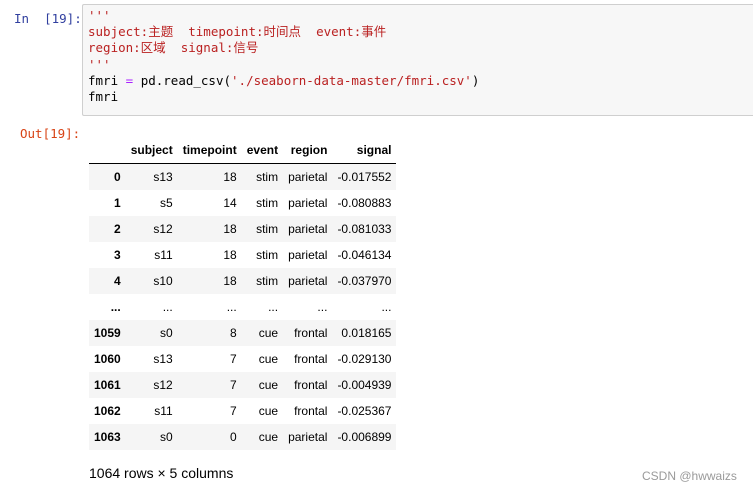 Image resolution: width=753 pixels, height=490 pixels. Describe the element at coordinates (107, 411) in the screenshot. I see `row-index: 1062` at that location.